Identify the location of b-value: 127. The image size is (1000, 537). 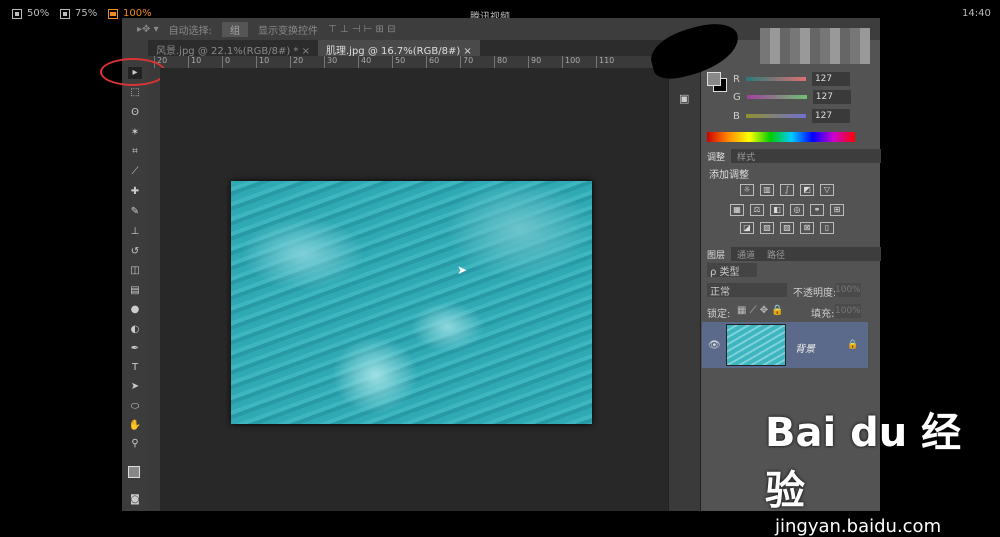
(830, 116).